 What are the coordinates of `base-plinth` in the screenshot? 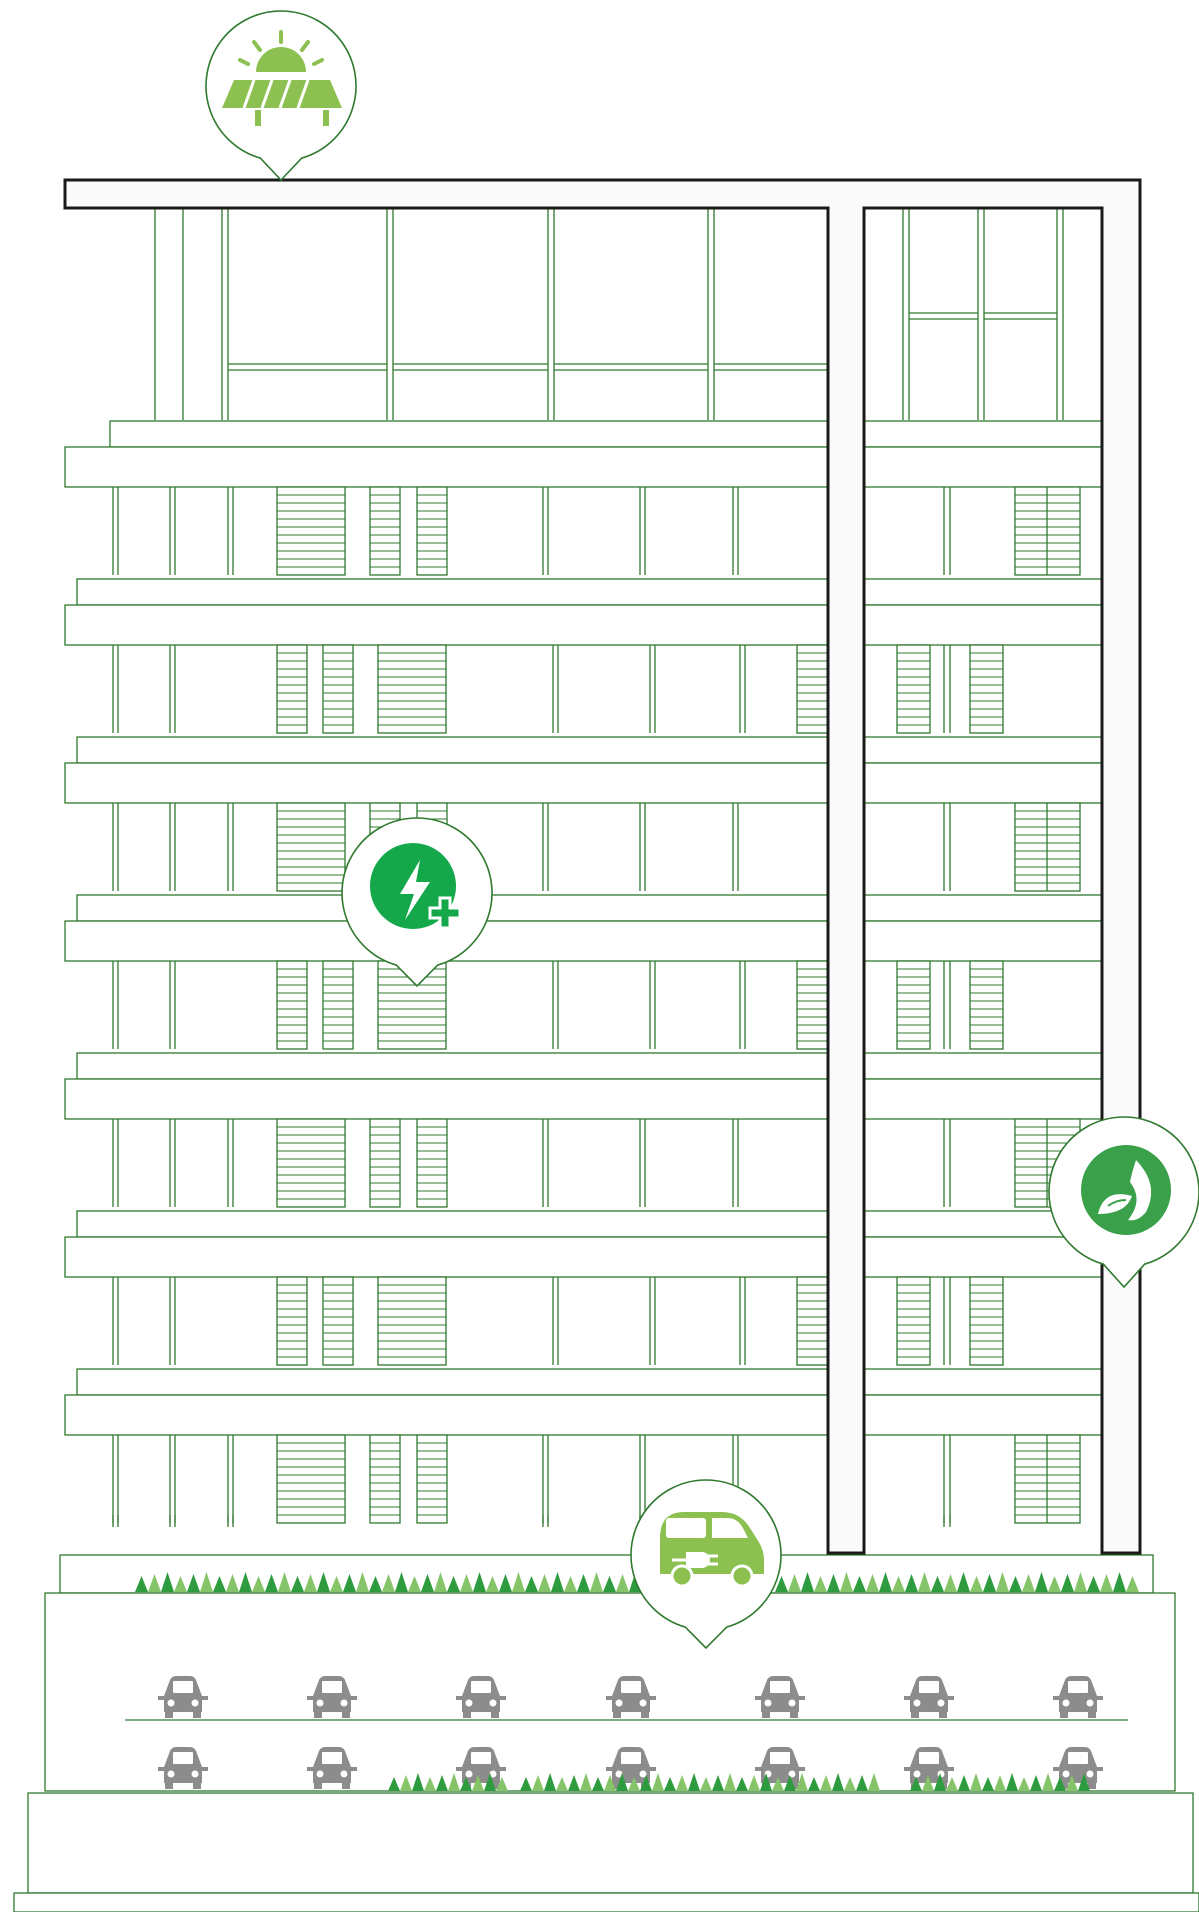 It's located at (610, 1843).